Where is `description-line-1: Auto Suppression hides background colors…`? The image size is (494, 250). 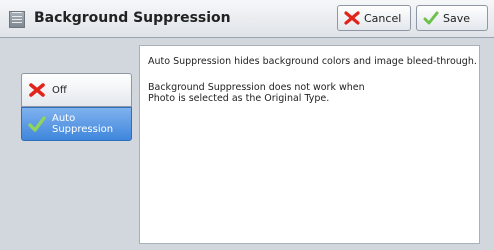 description-line-1: Auto Suppression hides background colors… is located at coordinates (312, 61).